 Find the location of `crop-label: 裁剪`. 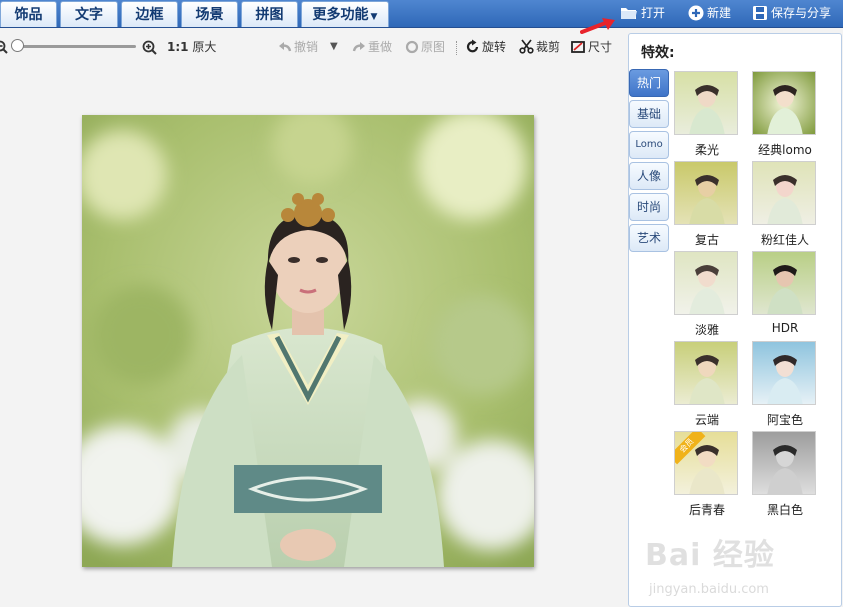

crop-label: 裁剪 is located at coordinates (548, 47).